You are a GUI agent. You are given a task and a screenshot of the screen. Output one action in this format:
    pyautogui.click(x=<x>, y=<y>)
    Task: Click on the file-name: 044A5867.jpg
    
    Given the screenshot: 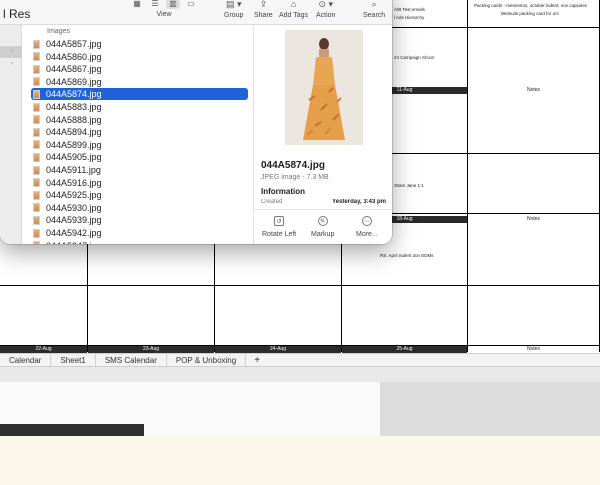 What is the action you would take?
    pyautogui.click(x=74, y=69)
    